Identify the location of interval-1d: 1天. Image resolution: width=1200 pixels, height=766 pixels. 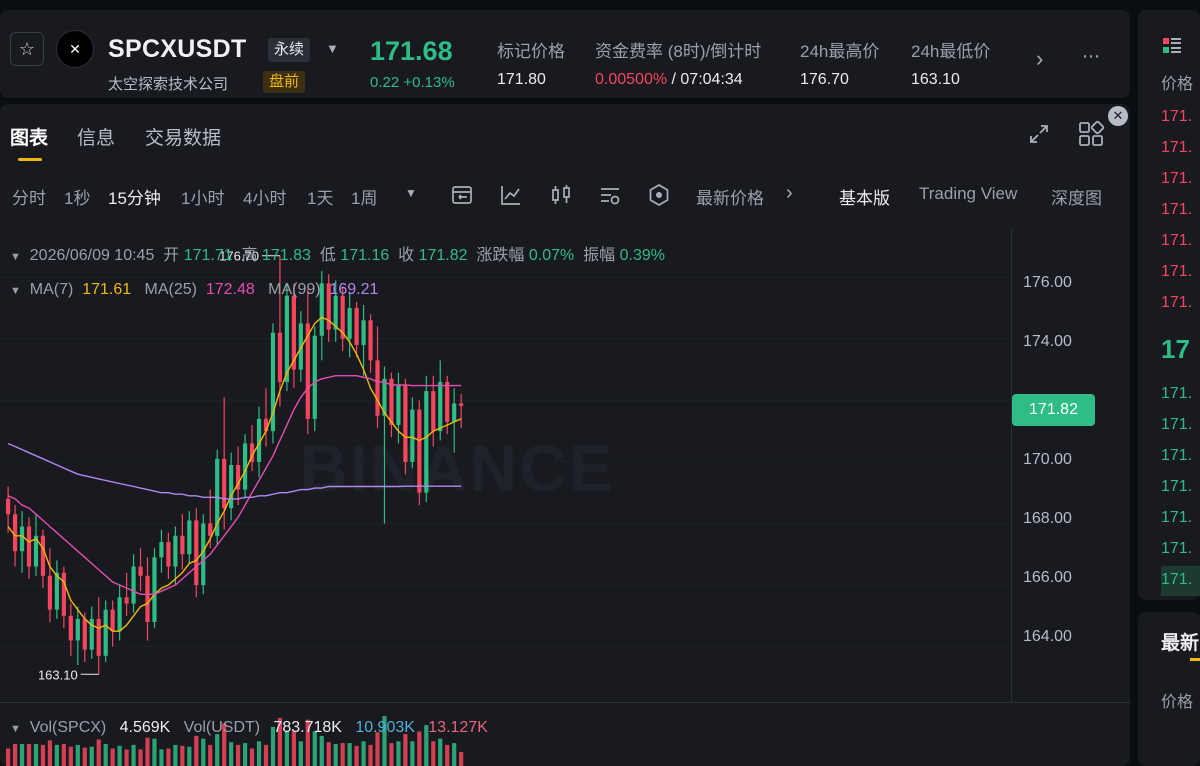
(320, 196).